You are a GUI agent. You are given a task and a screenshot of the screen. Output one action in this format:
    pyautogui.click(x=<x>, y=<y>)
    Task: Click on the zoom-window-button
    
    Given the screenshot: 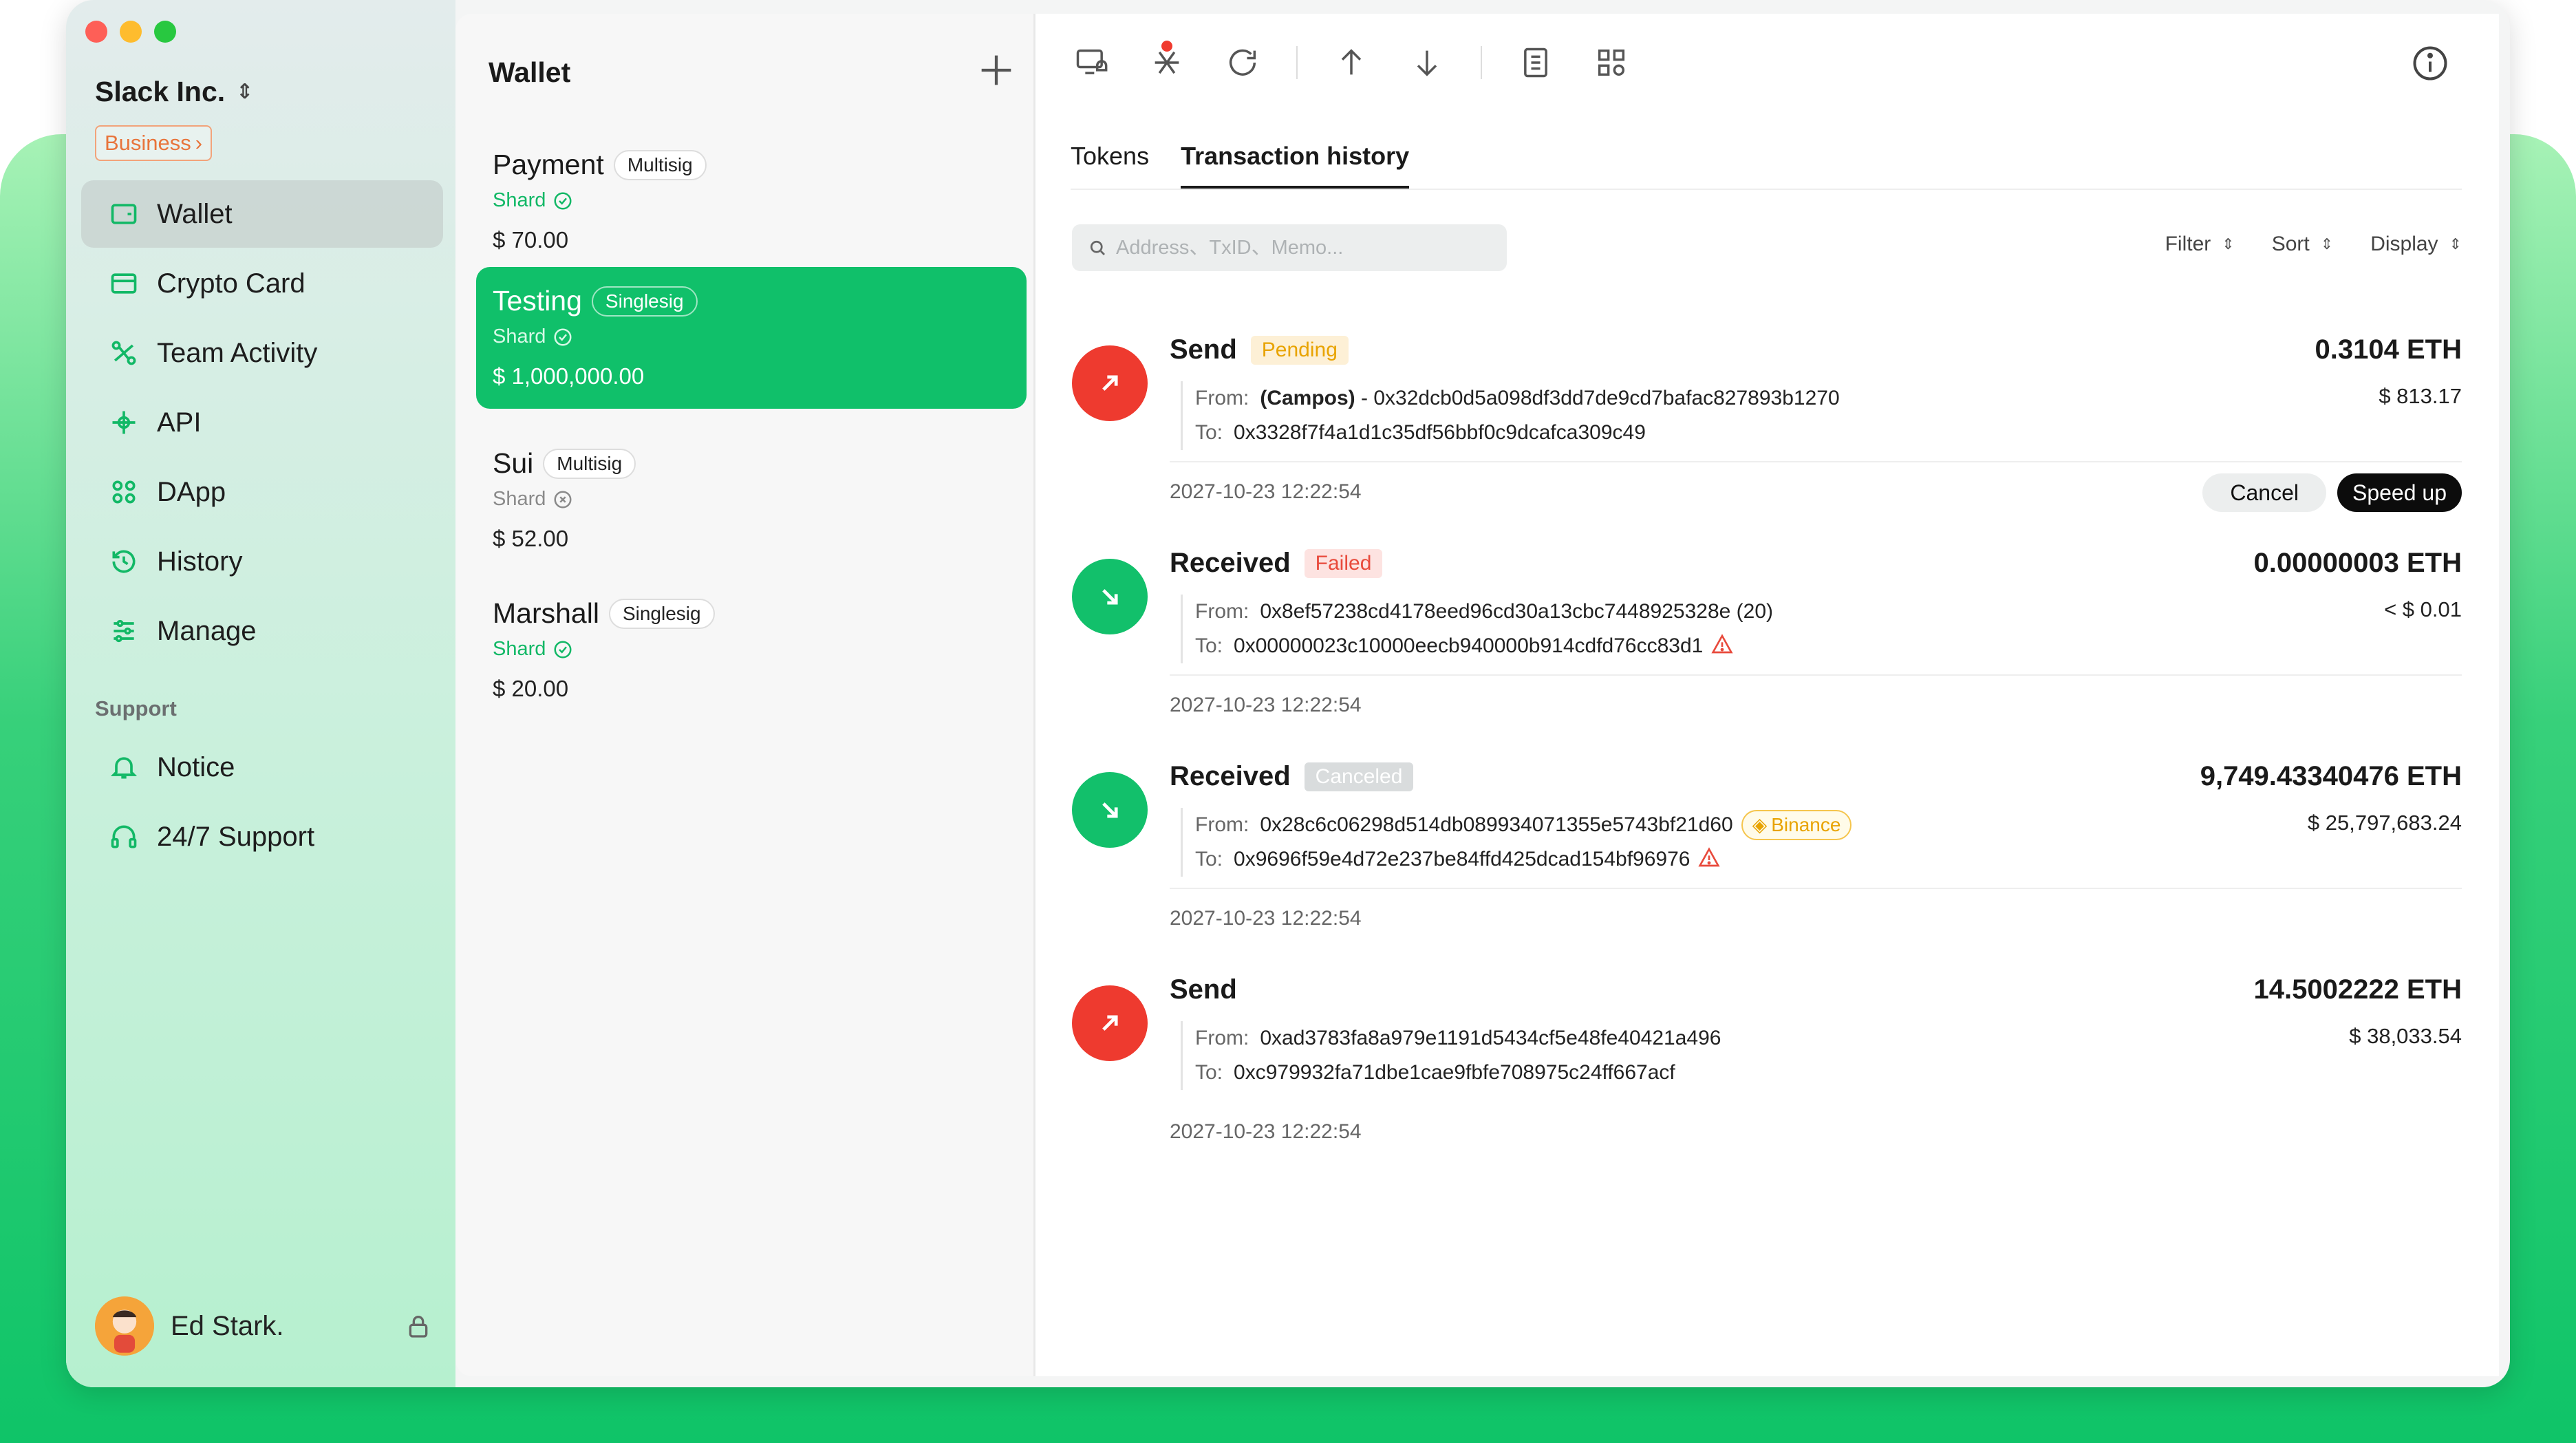 What is the action you would take?
    pyautogui.click(x=165, y=32)
    